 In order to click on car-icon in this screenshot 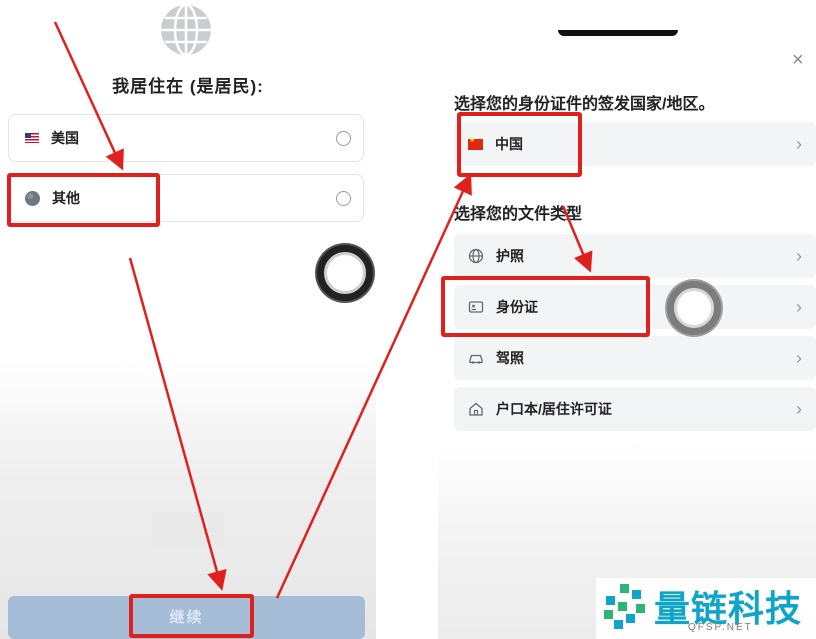, I will do `click(476, 359)`.